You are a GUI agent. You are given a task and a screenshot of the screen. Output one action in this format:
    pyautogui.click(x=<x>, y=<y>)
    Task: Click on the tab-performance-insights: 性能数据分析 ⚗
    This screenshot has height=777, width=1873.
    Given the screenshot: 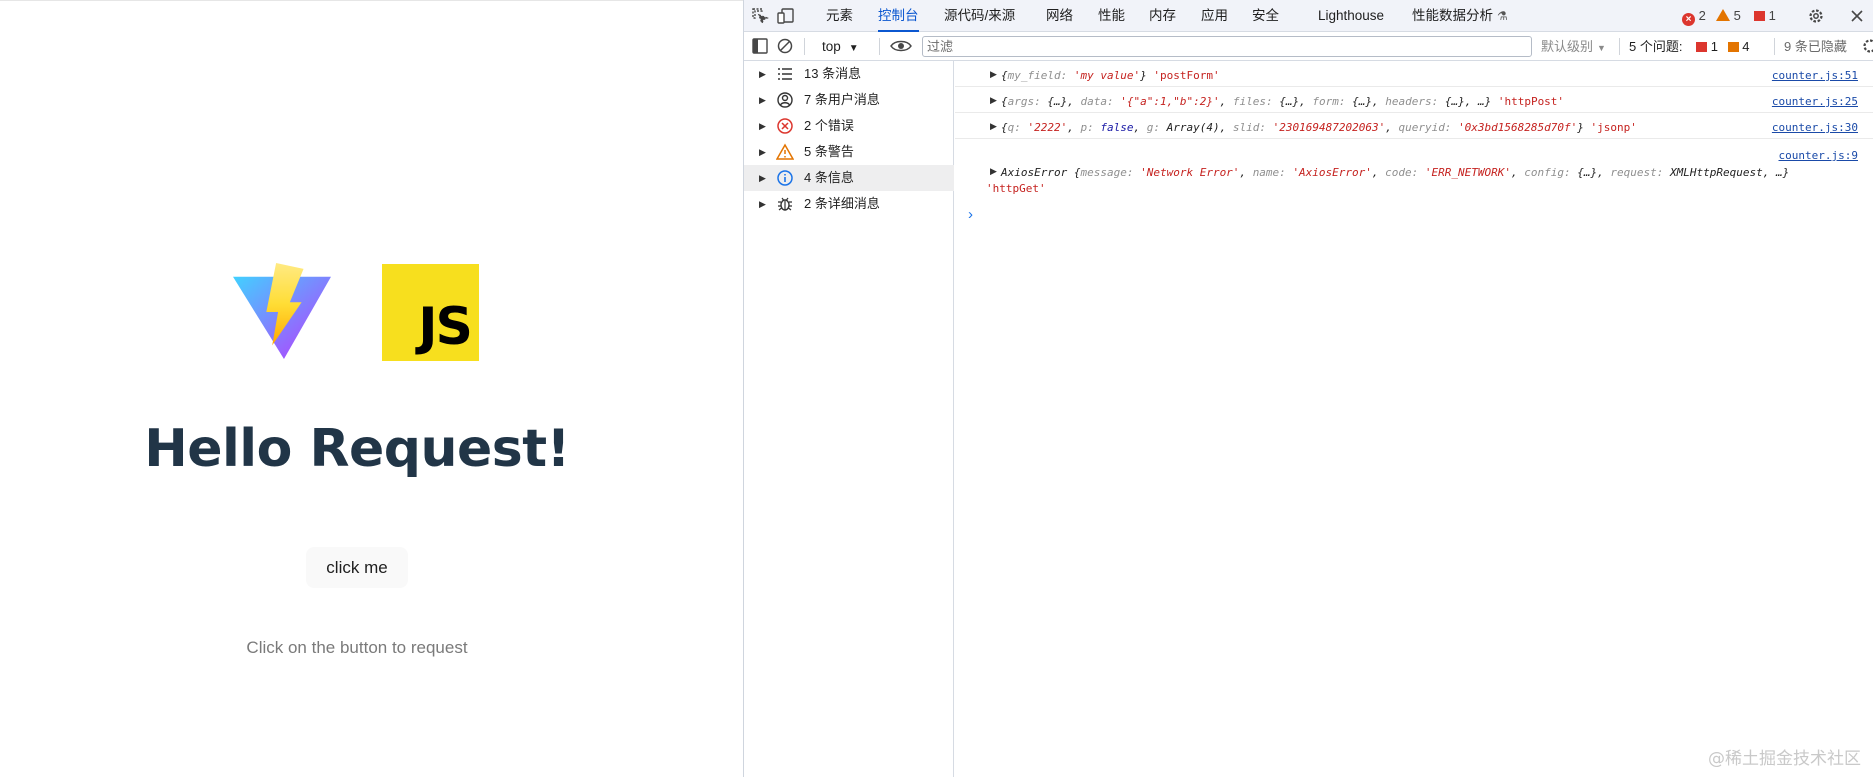 What is the action you would take?
    pyautogui.click(x=1460, y=16)
    